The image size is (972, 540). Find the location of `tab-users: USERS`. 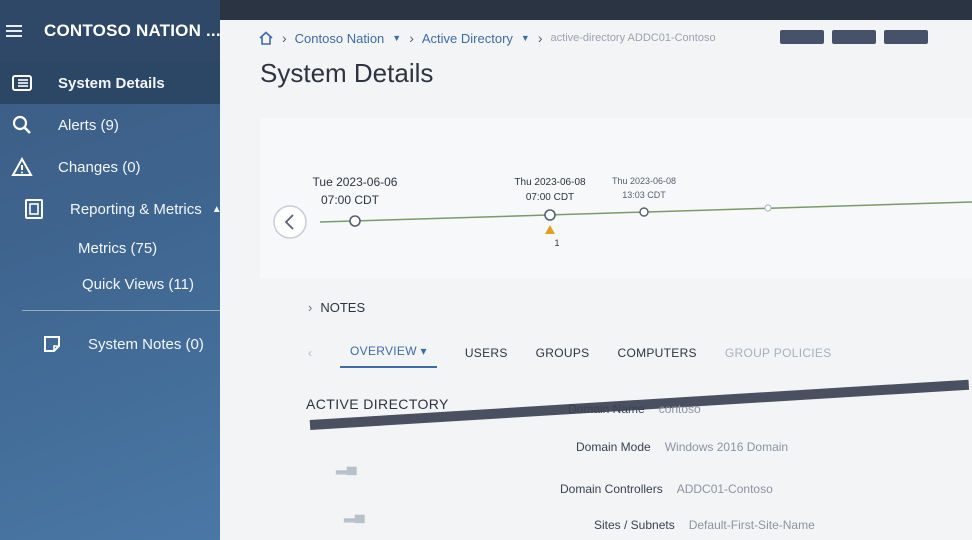

tab-users: USERS is located at coordinates (486, 357).